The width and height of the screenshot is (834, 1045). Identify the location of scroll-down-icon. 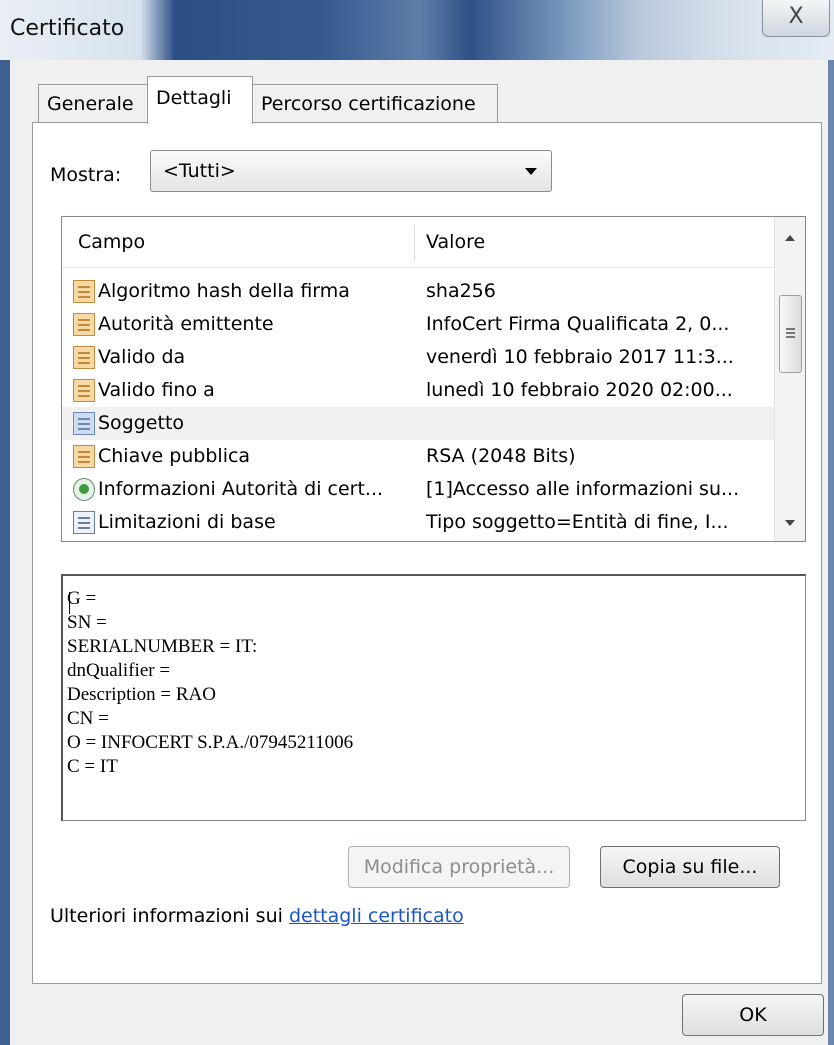
(790, 523).